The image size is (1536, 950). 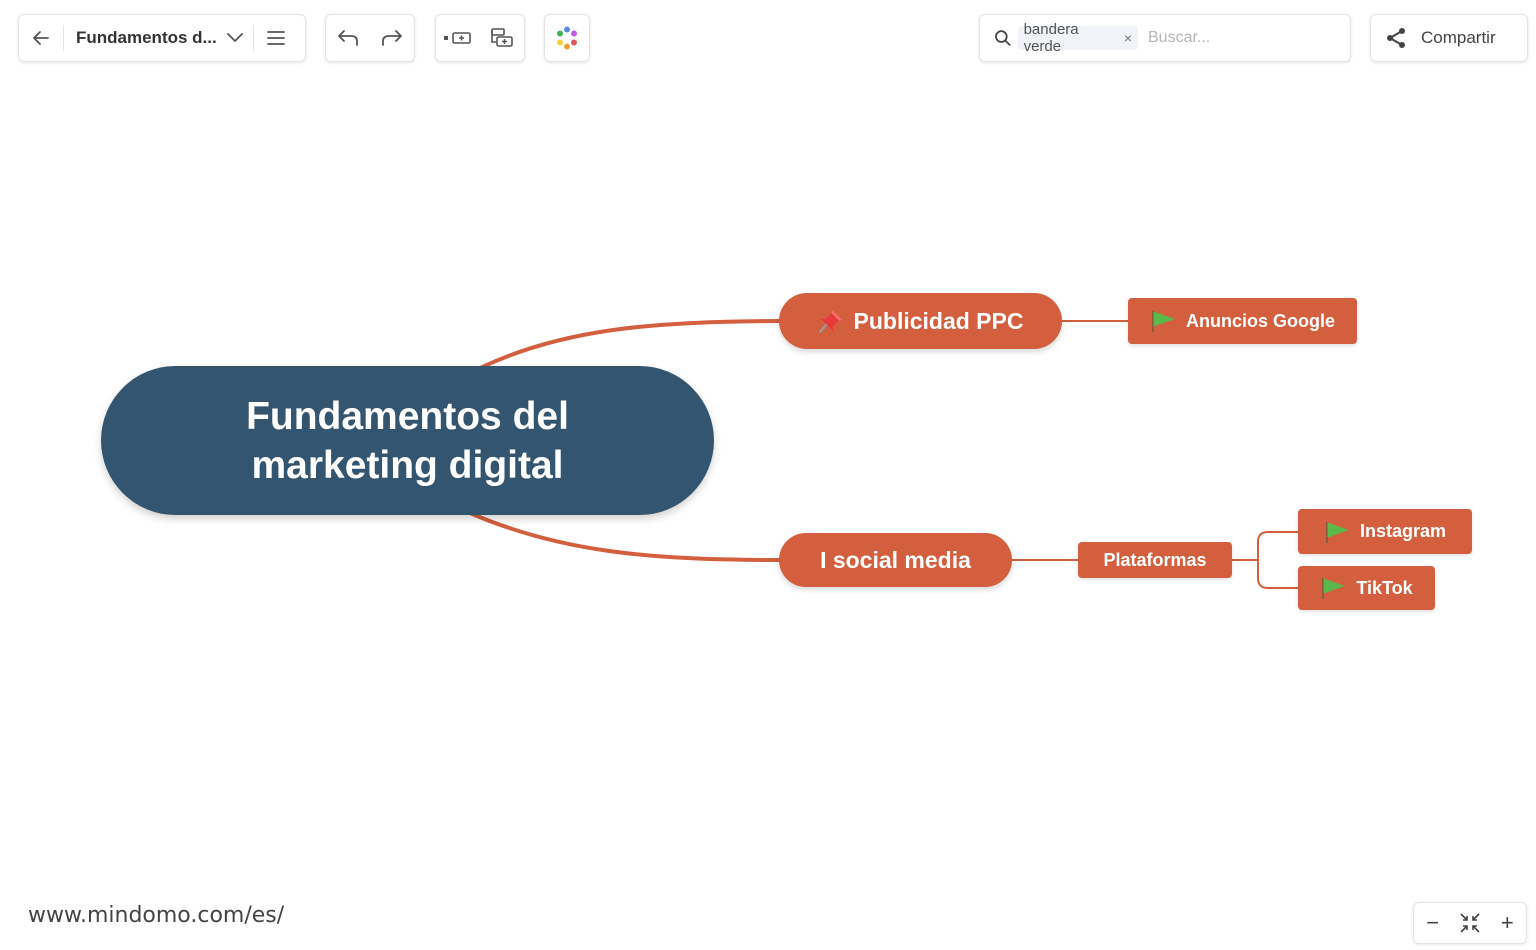 I want to click on topic-instagram: Instagram, so click(x=1385, y=531).